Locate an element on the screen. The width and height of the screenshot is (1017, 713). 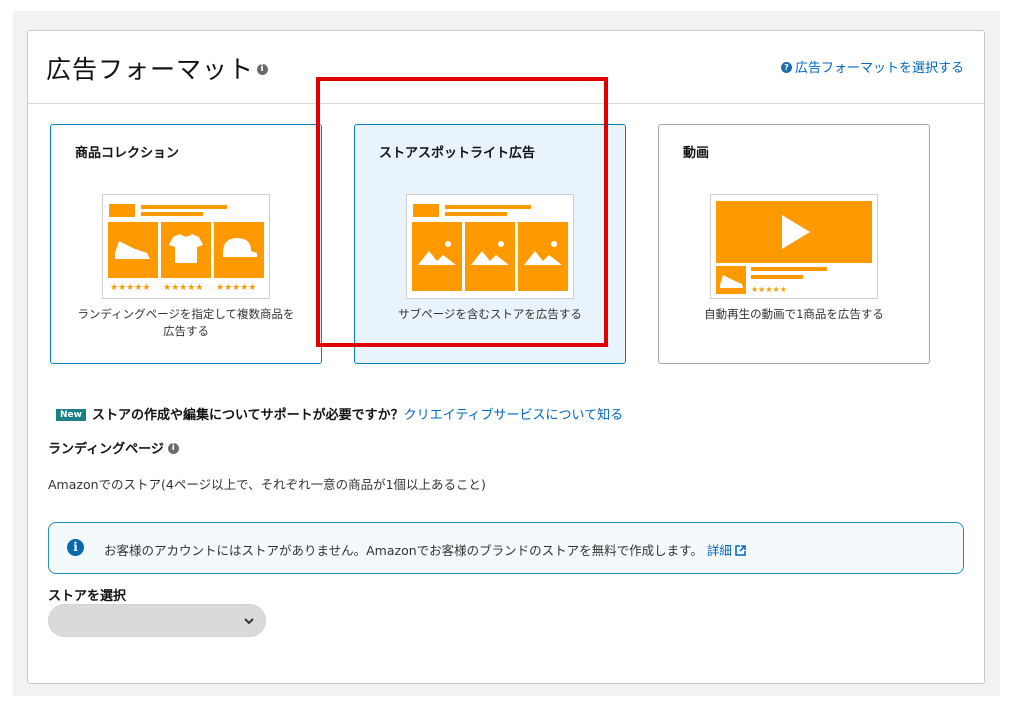
new-badge: New is located at coordinates (71, 415).